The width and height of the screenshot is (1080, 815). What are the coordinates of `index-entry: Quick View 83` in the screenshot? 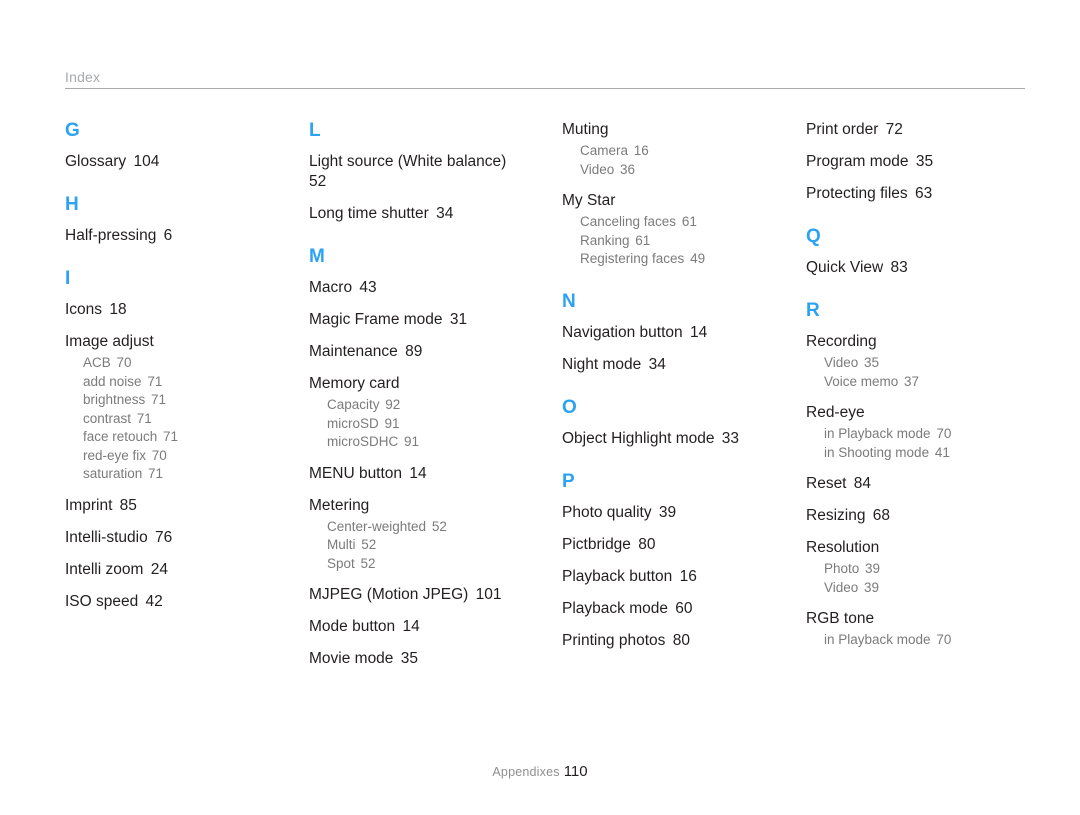 It's located at (913, 268).